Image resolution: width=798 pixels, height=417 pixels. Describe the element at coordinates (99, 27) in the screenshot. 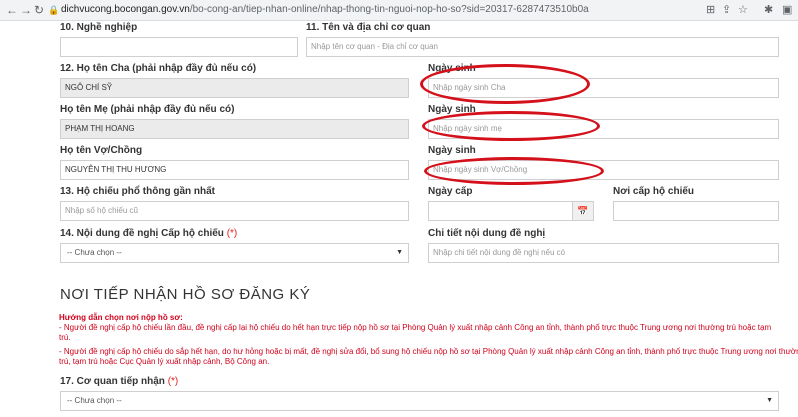

I see `occupation-label: 10. Nghề nghiệp` at that location.